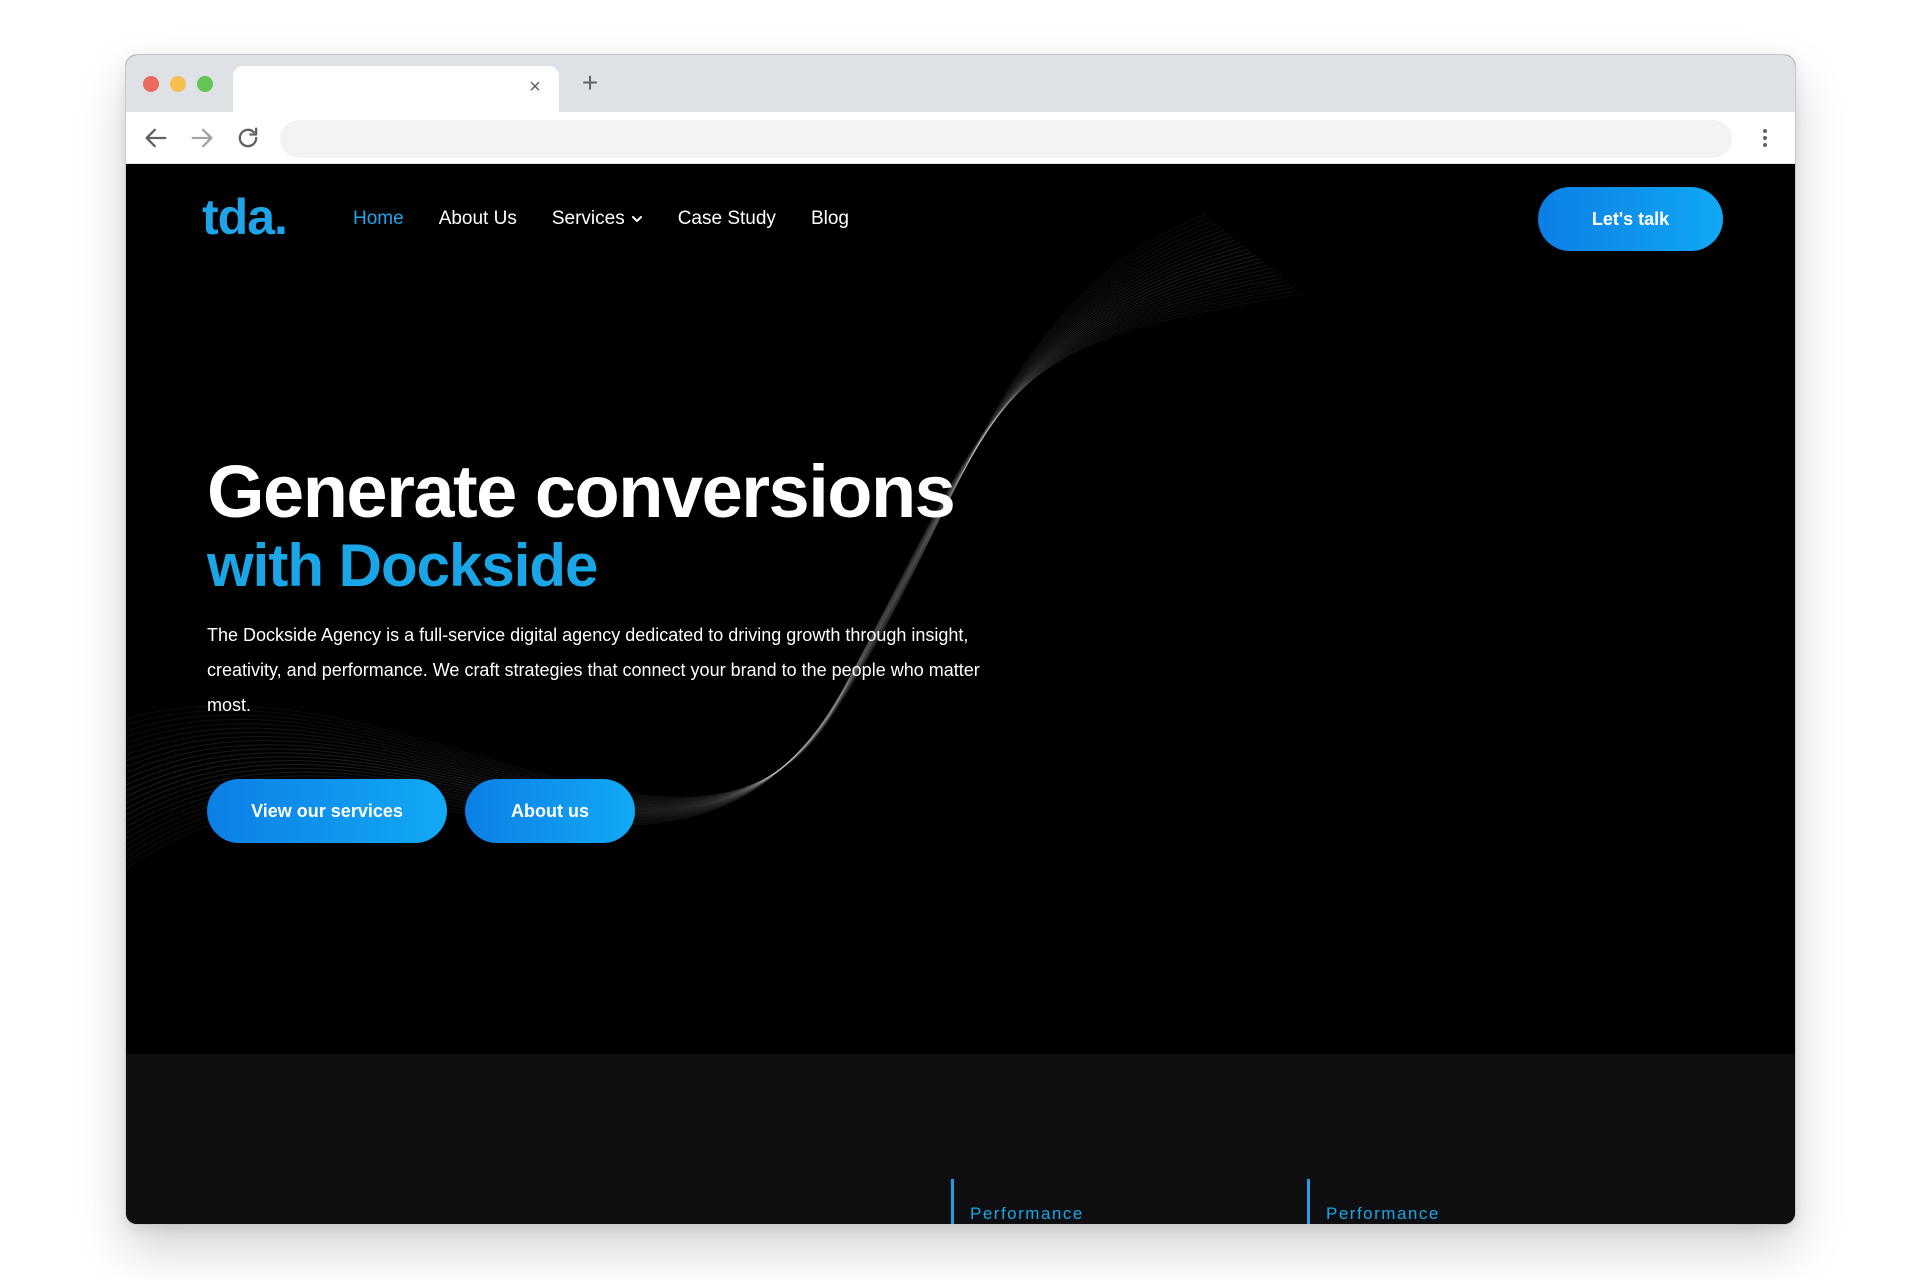 The image size is (1920, 1280). What do you see at coordinates (156, 138) in the screenshot?
I see `back-arrow-icon` at bounding box center [156, 138].